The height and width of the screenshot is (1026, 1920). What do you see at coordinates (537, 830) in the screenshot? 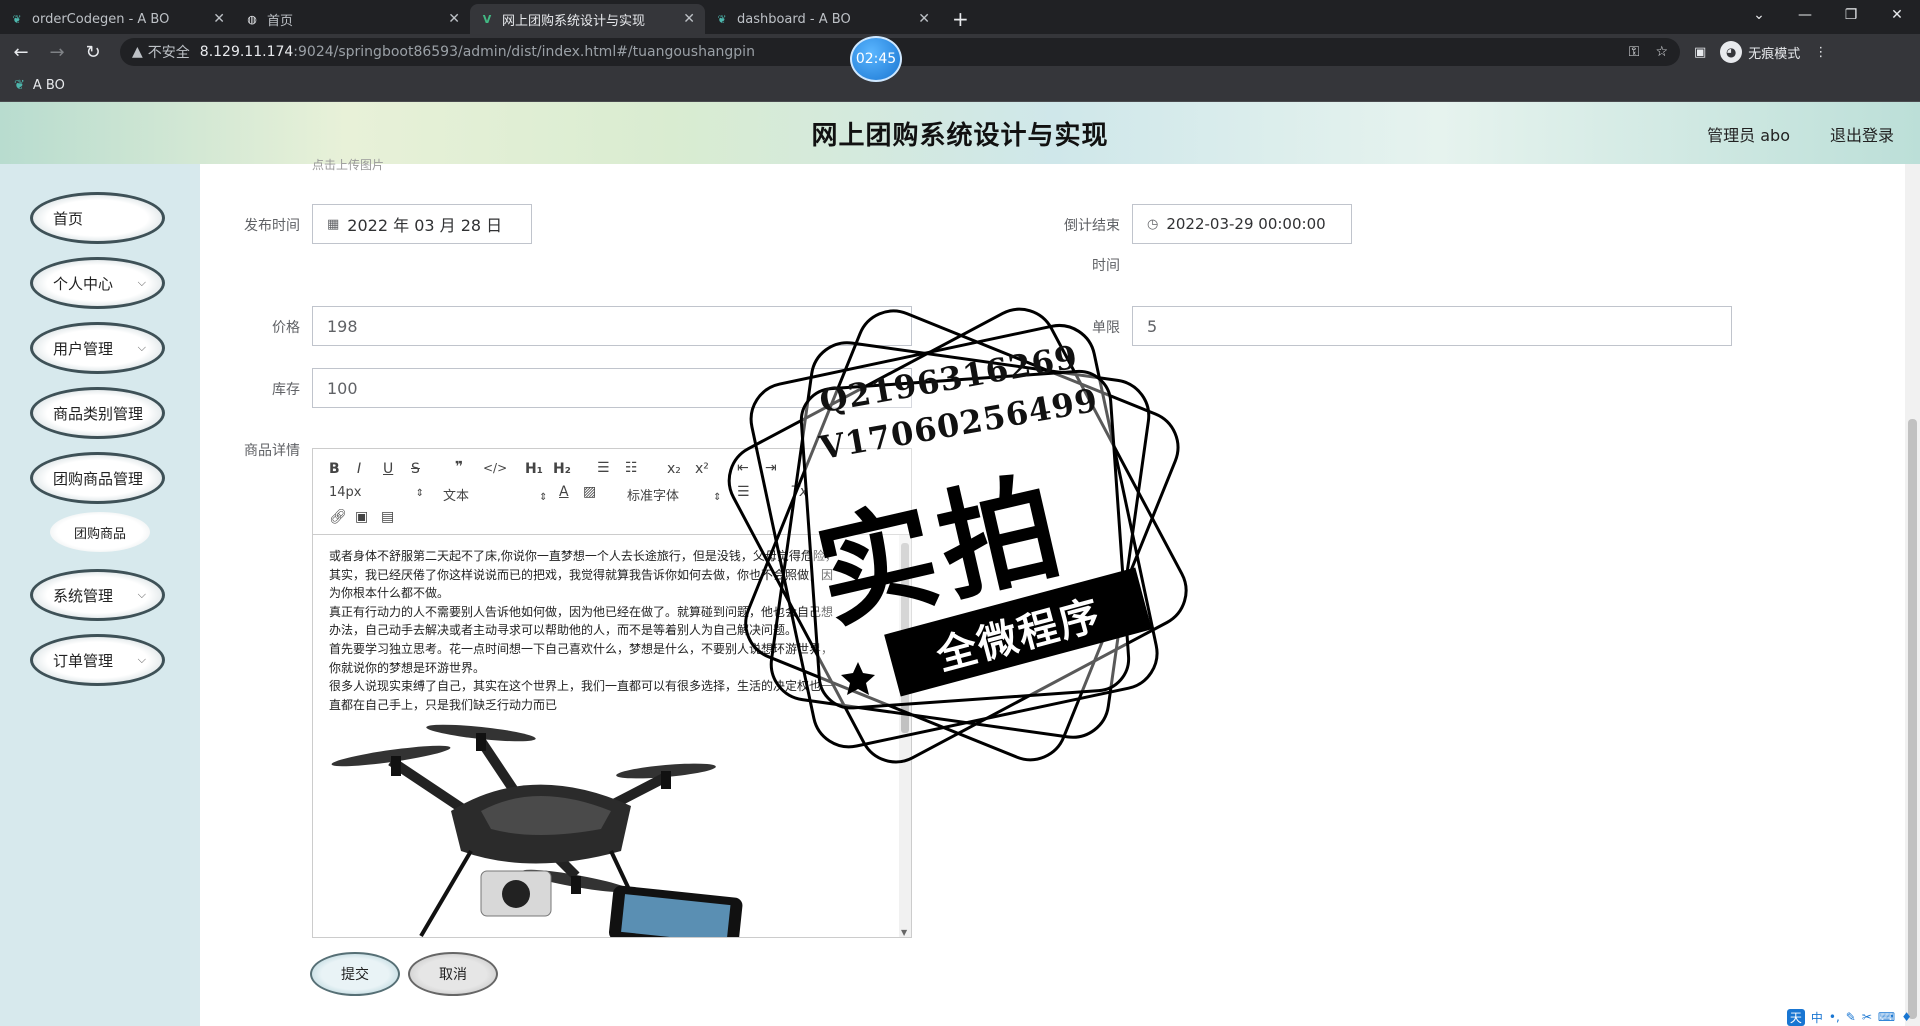
I see `drone-product-image` at bounding box center [537, 830].